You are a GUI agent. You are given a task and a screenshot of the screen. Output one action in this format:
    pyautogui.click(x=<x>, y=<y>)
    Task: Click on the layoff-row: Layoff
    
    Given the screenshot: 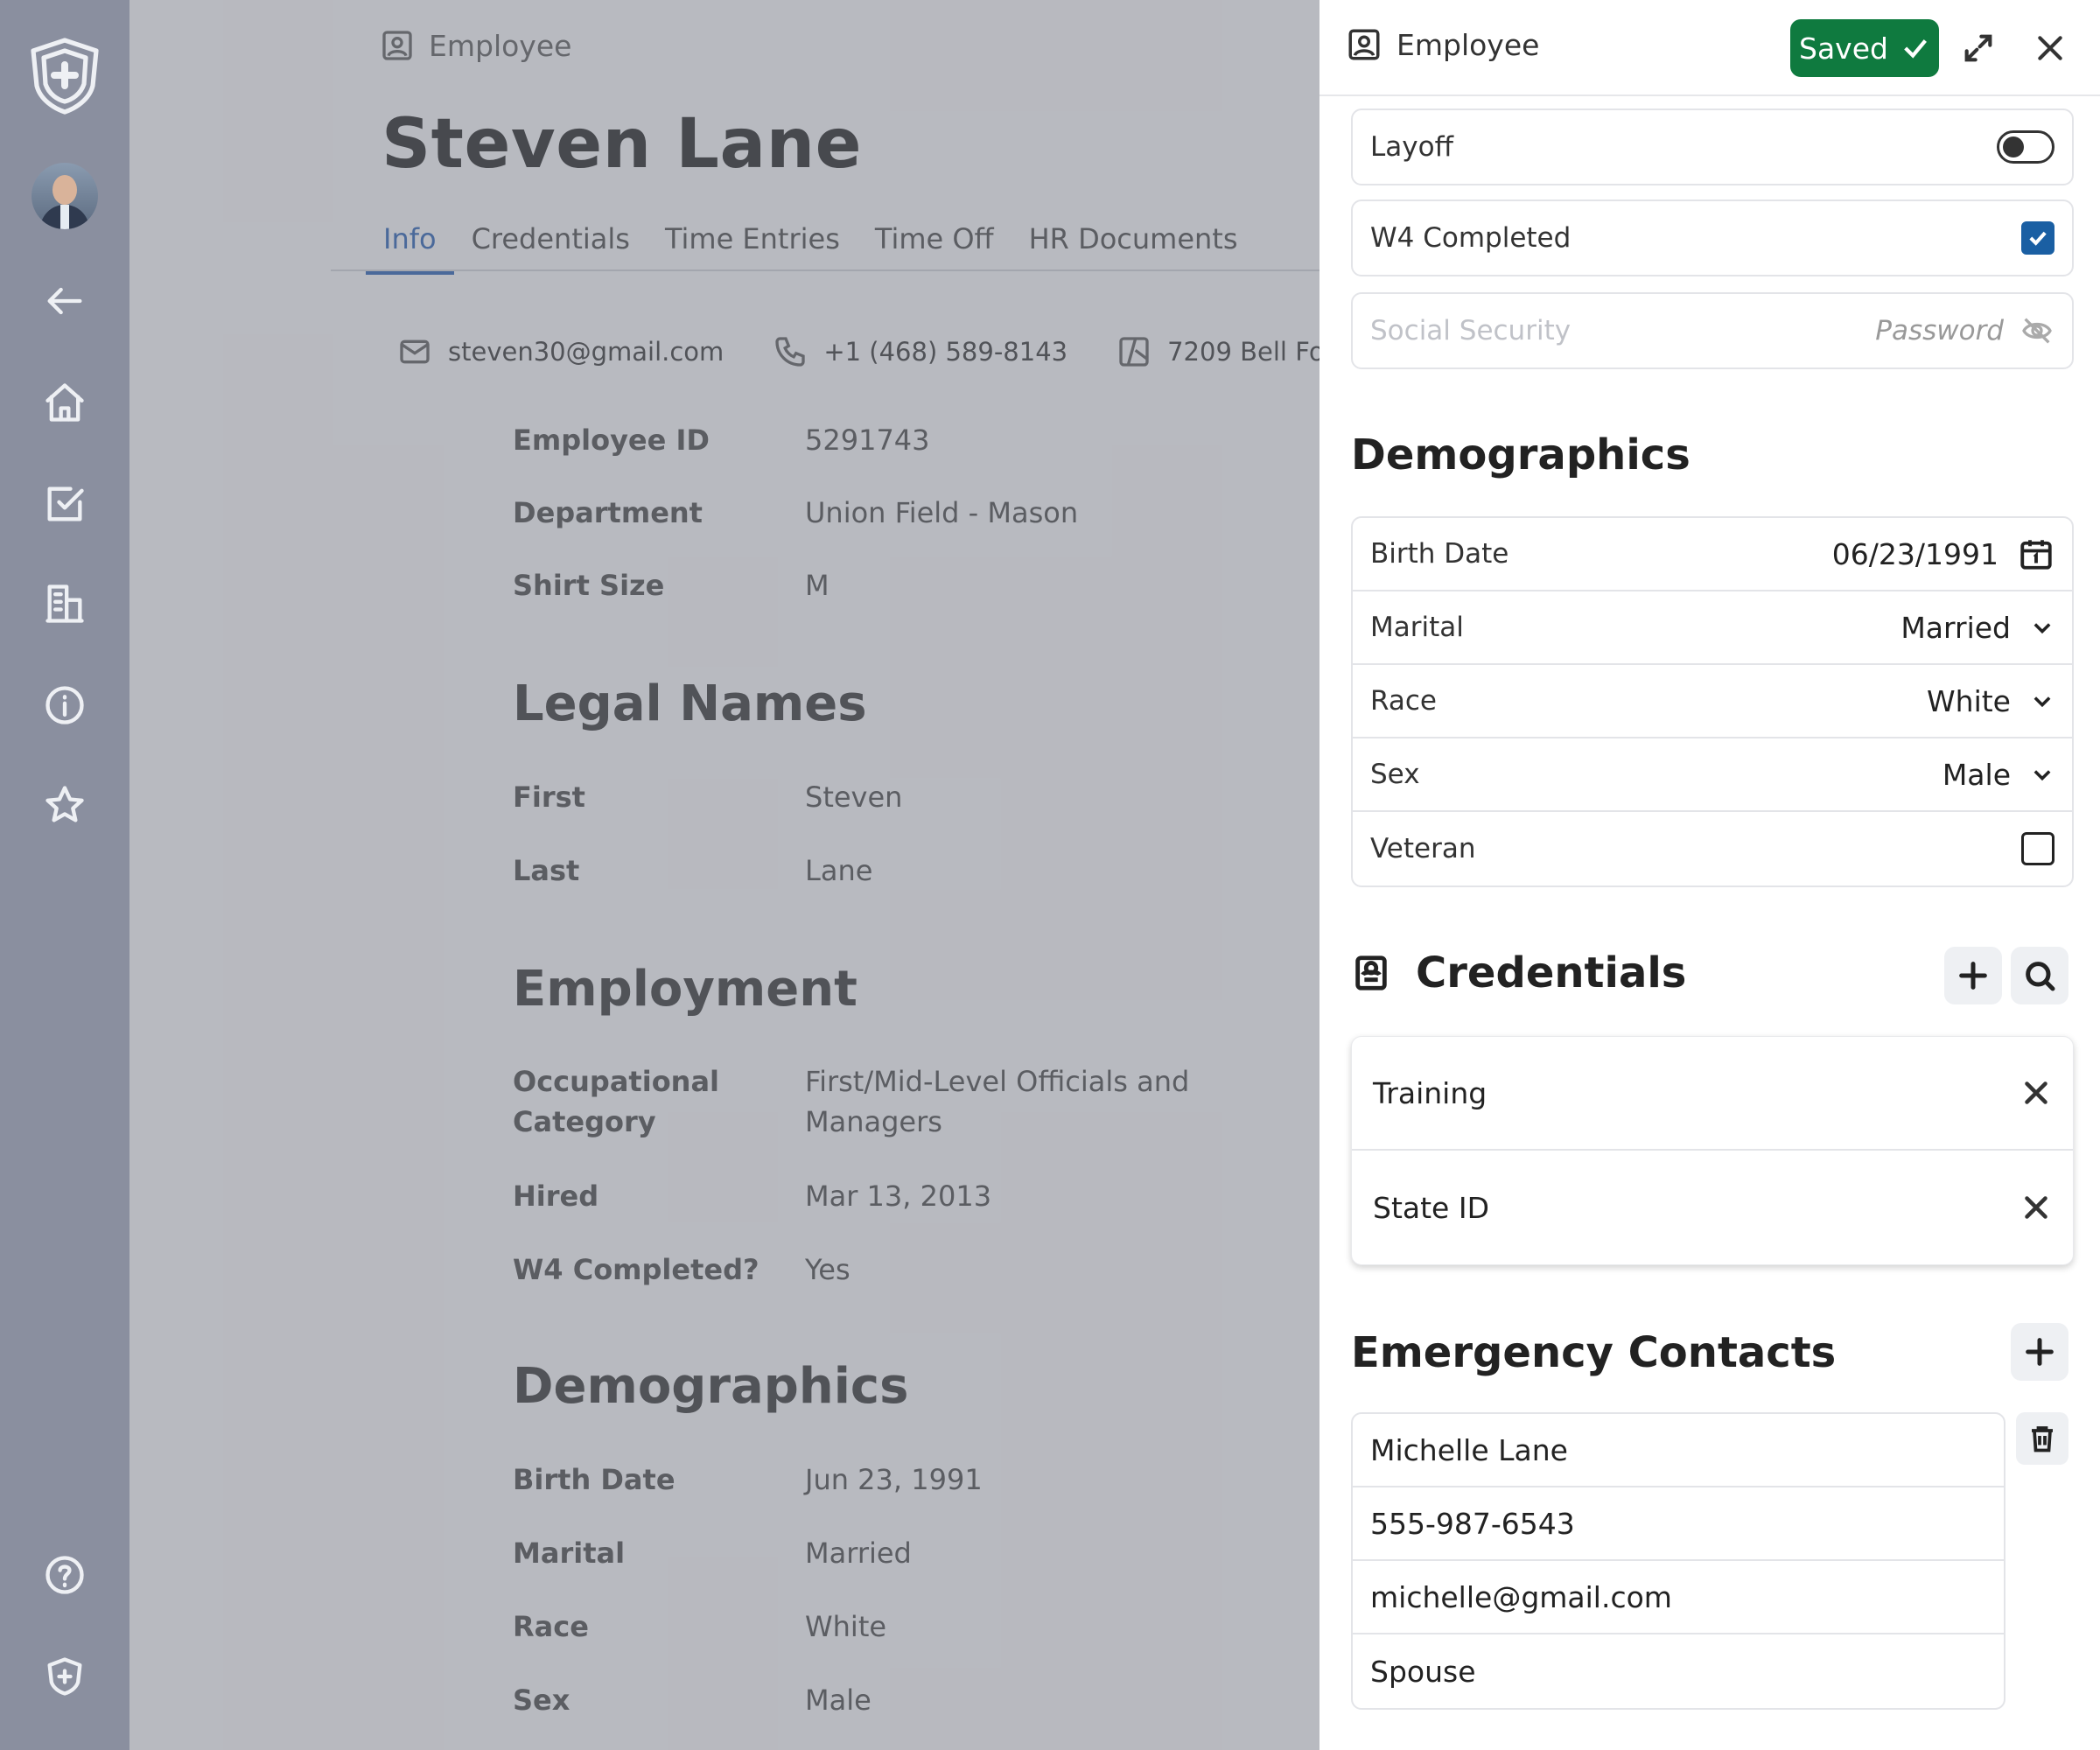 What is the action you would take?
    pyautogui.click(x=1712, y=147)
    